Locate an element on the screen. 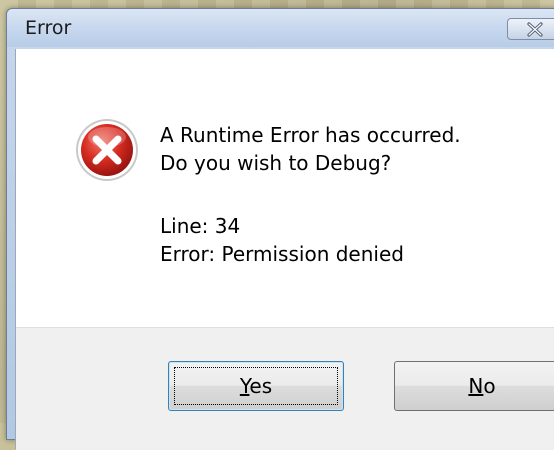  yes-button: Yes is located at coordinates (256, 386).